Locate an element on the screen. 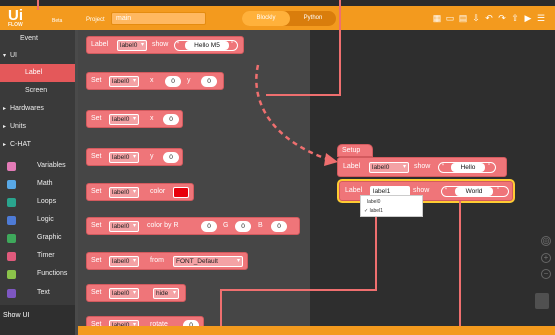  text-swatch is located at coordinates (11, 293).